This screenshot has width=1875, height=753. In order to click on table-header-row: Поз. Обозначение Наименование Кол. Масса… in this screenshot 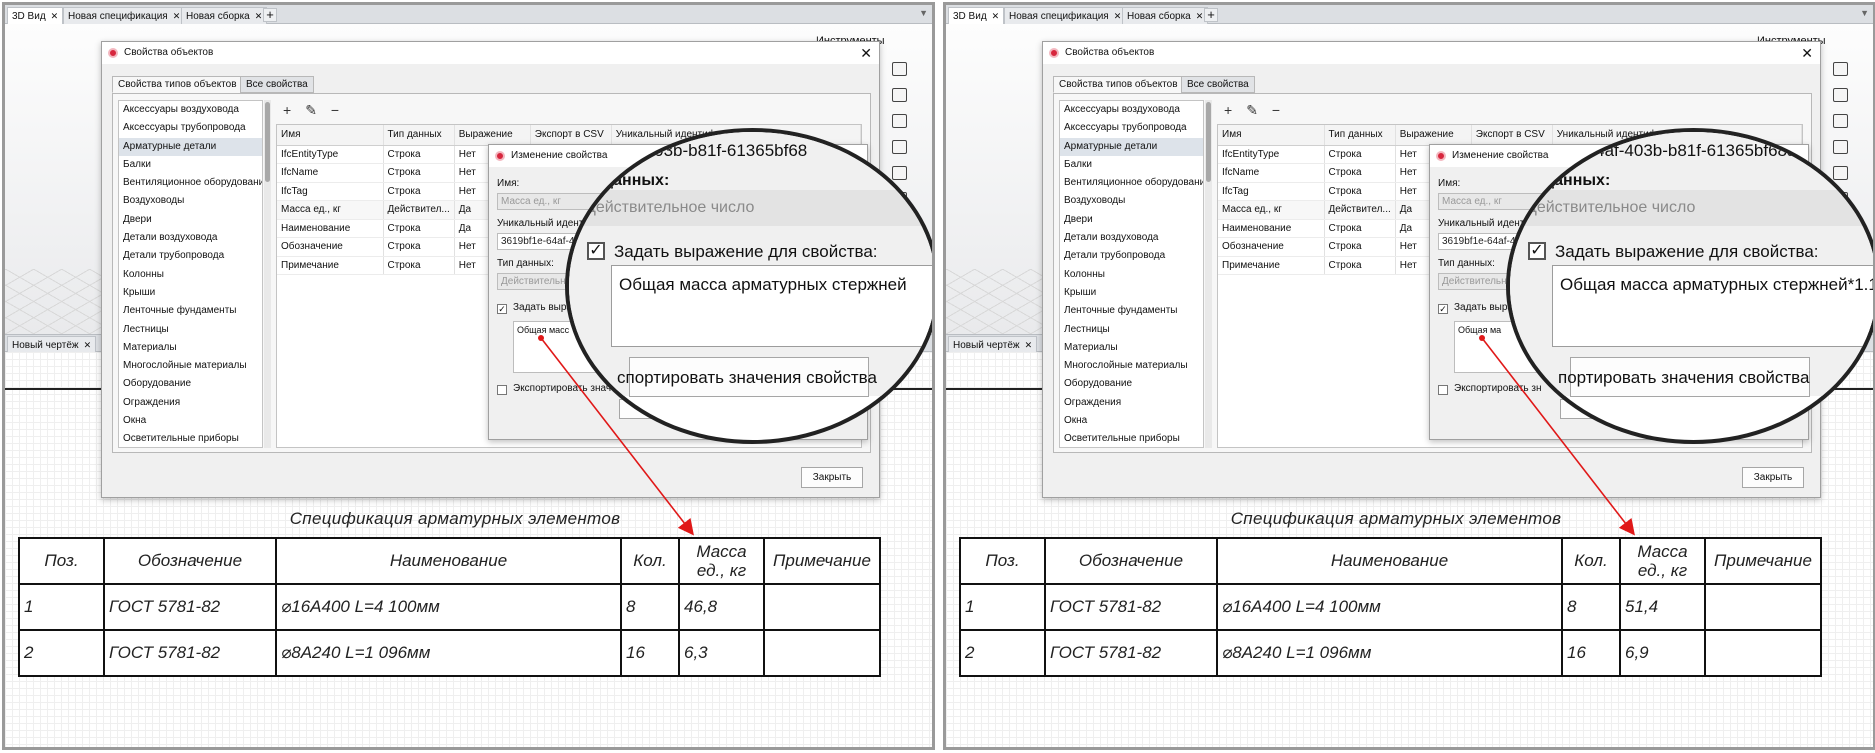, I will do `click(1390, 561)`.